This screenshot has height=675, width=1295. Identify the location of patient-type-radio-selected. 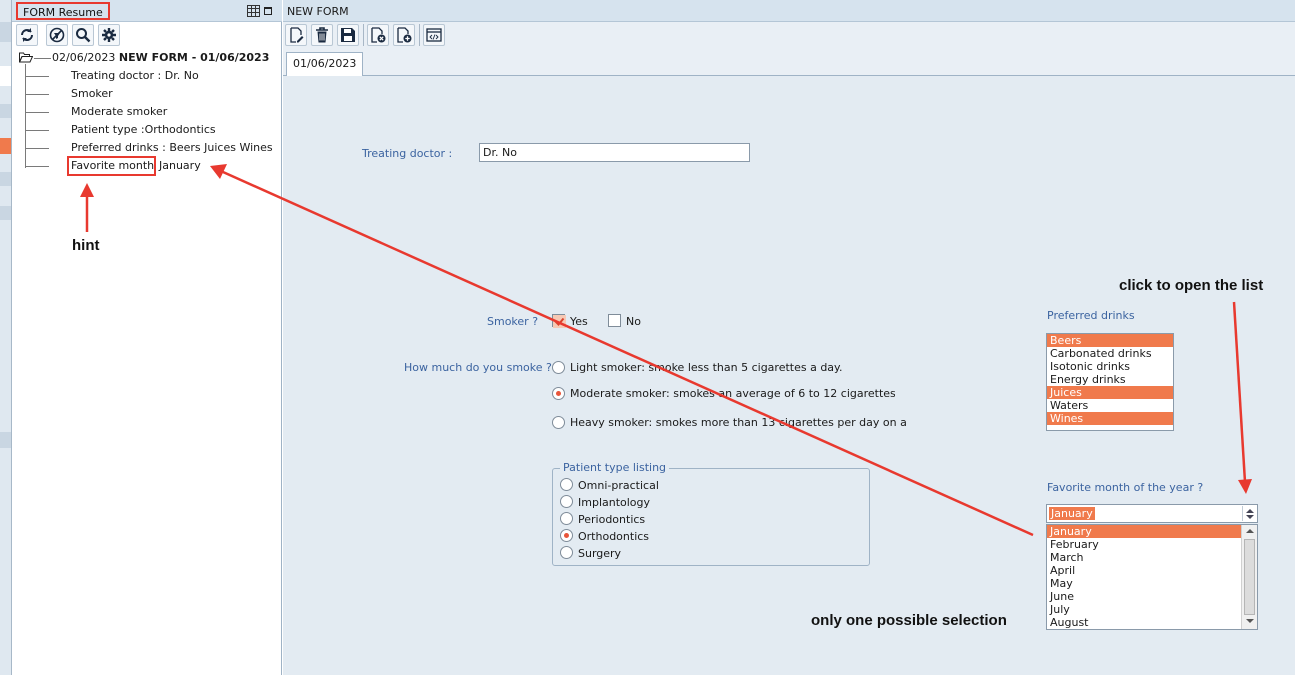
(566, 535).